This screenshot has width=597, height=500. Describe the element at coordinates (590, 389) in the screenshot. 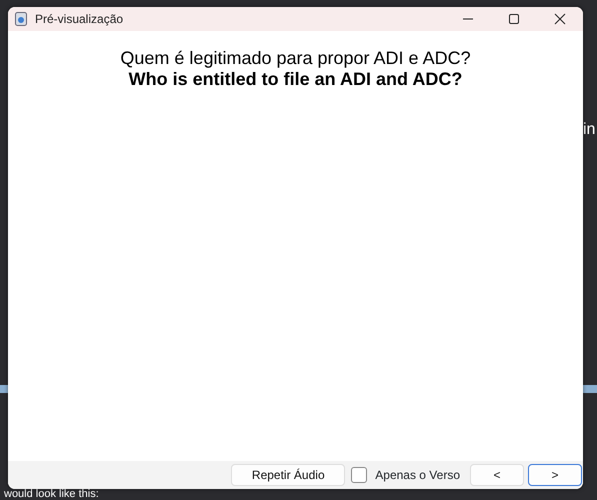

I see `highlight-bar` at that location.